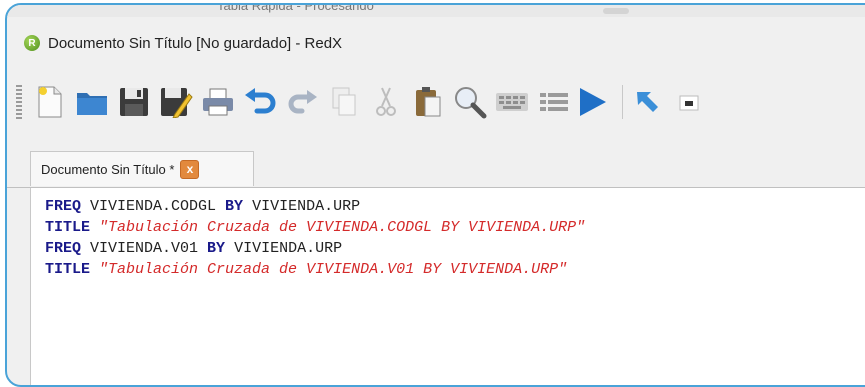 Image resolution: width=865 pixels, height=387 pixels. I want to click on save-icon, so click(134, 102).